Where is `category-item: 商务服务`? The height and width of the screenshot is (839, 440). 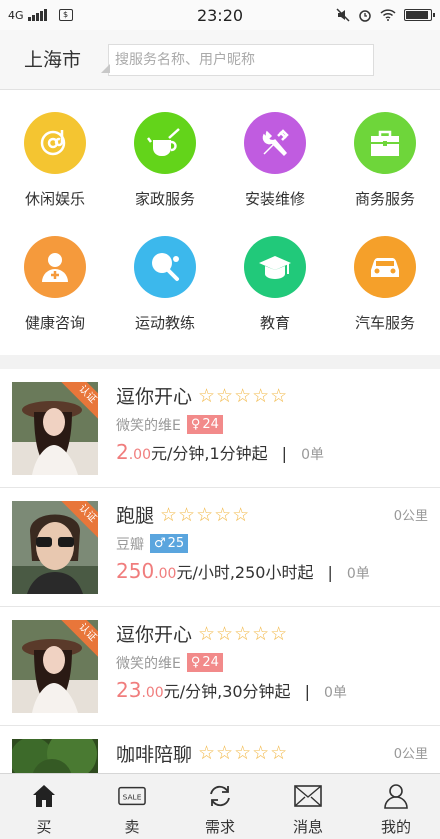
category-item: 商务服务 is located at coordinates (385, 174).